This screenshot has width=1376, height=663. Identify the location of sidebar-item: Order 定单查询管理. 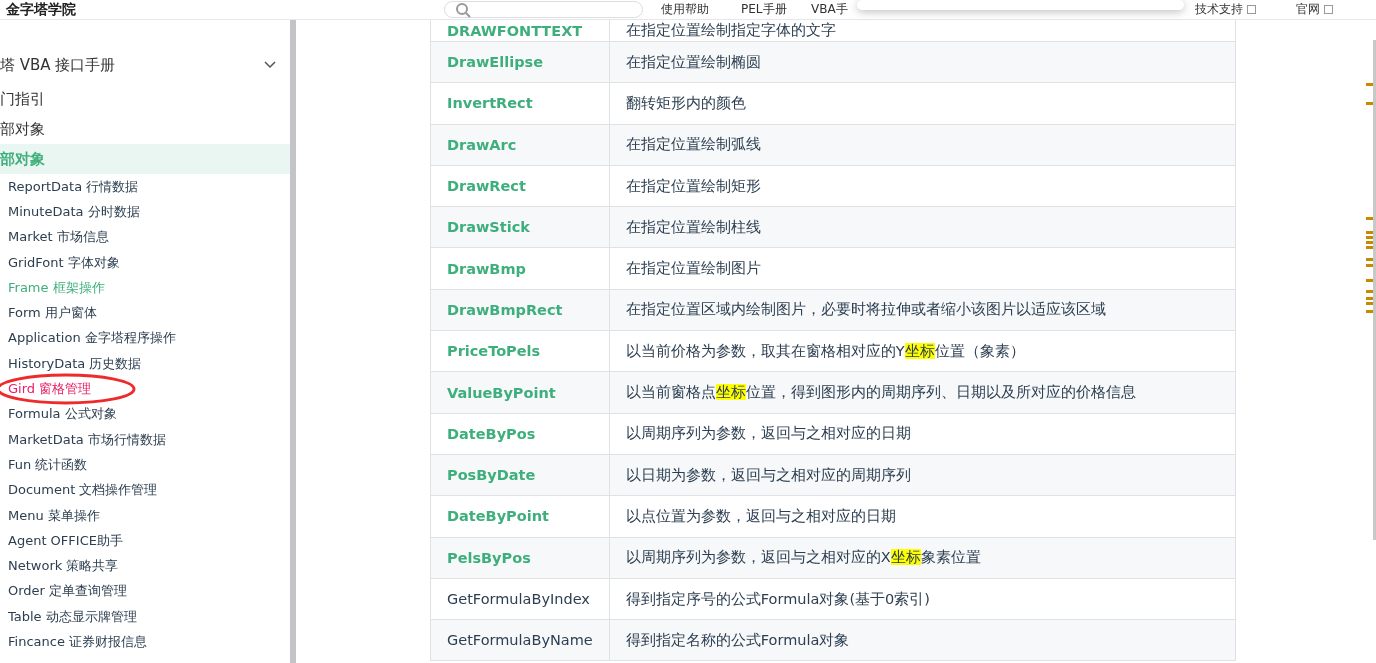
(145, 591).